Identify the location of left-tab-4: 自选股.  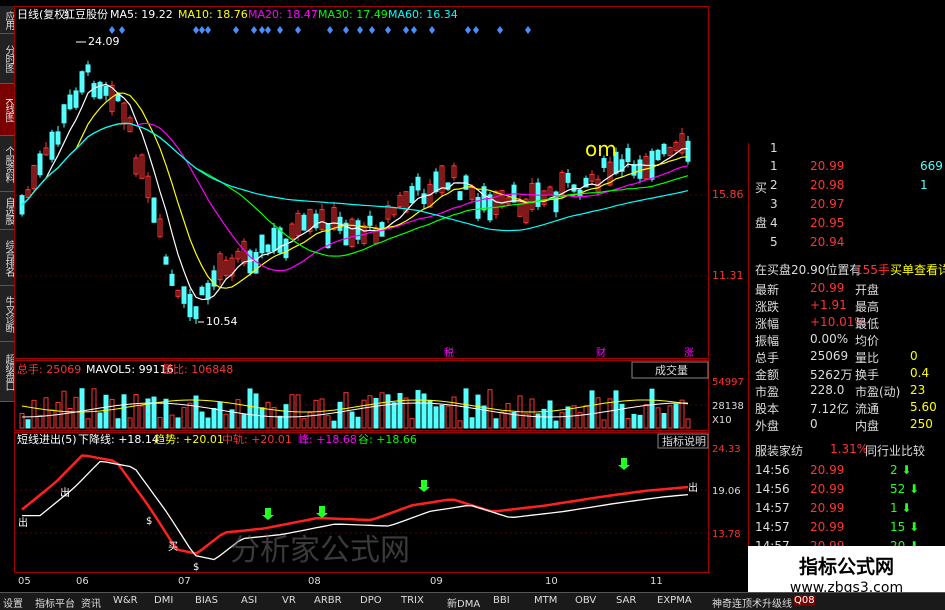
(7, 211).